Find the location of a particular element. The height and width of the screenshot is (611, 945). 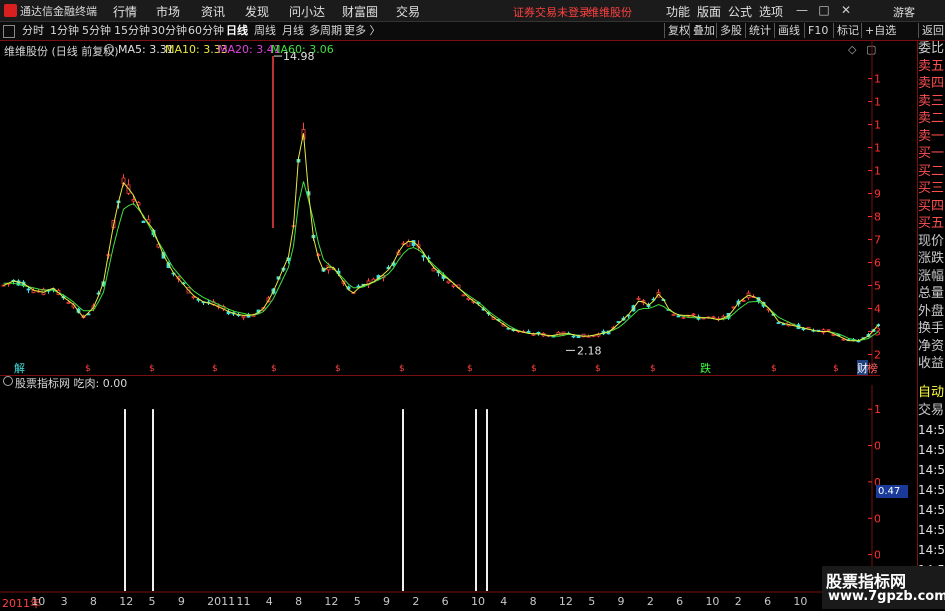

period-daily: 日线 is located at coordinates (237, 30).